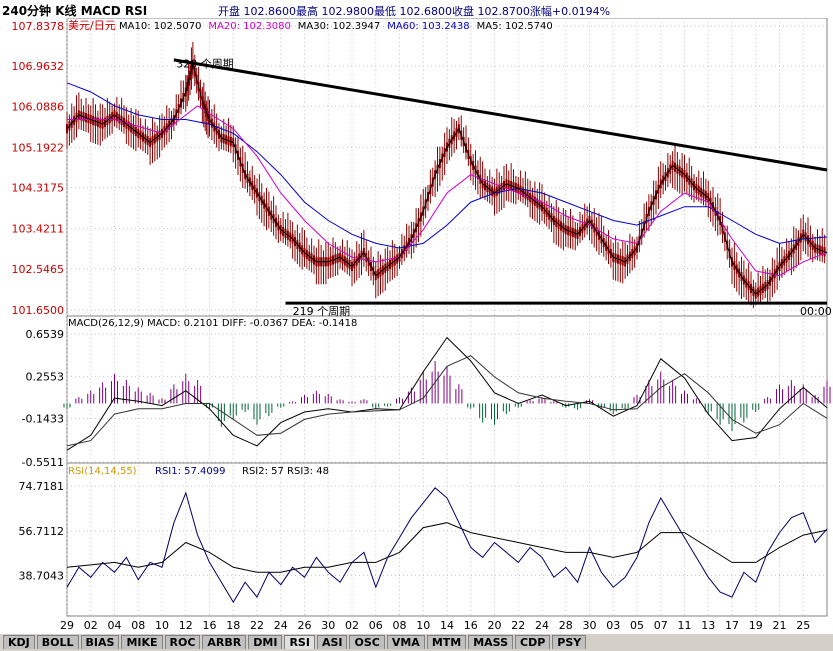 The image size is (833, 651). What do you see at coordinates (38, 66) in the screenshot?
I see `y-tick-label: 106.9632` at bounding box center [38, 66].